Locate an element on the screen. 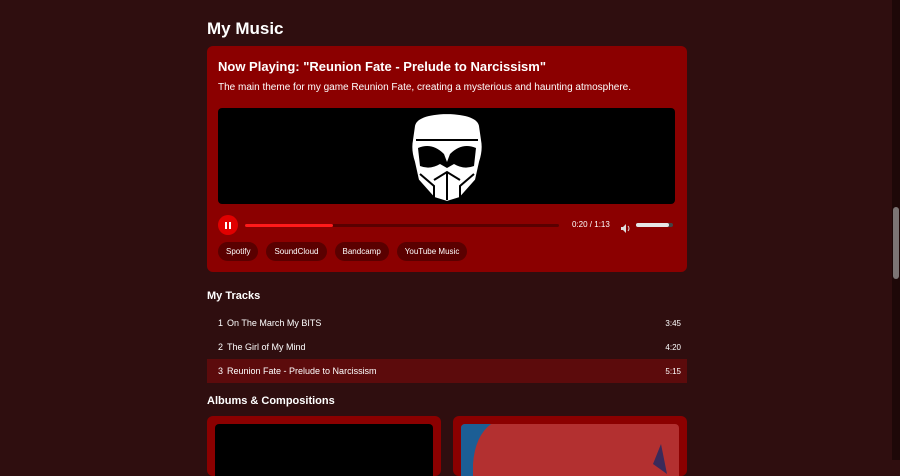  volume-icon is located at coordinates (626, 229).